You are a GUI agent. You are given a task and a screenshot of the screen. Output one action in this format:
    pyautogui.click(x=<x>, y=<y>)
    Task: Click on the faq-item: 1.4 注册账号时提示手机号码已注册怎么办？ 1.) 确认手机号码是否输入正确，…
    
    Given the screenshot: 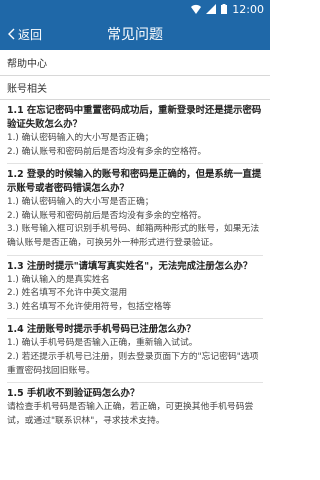 What is the action you would take?
    pyautogui.click(x=135, y=353)
    